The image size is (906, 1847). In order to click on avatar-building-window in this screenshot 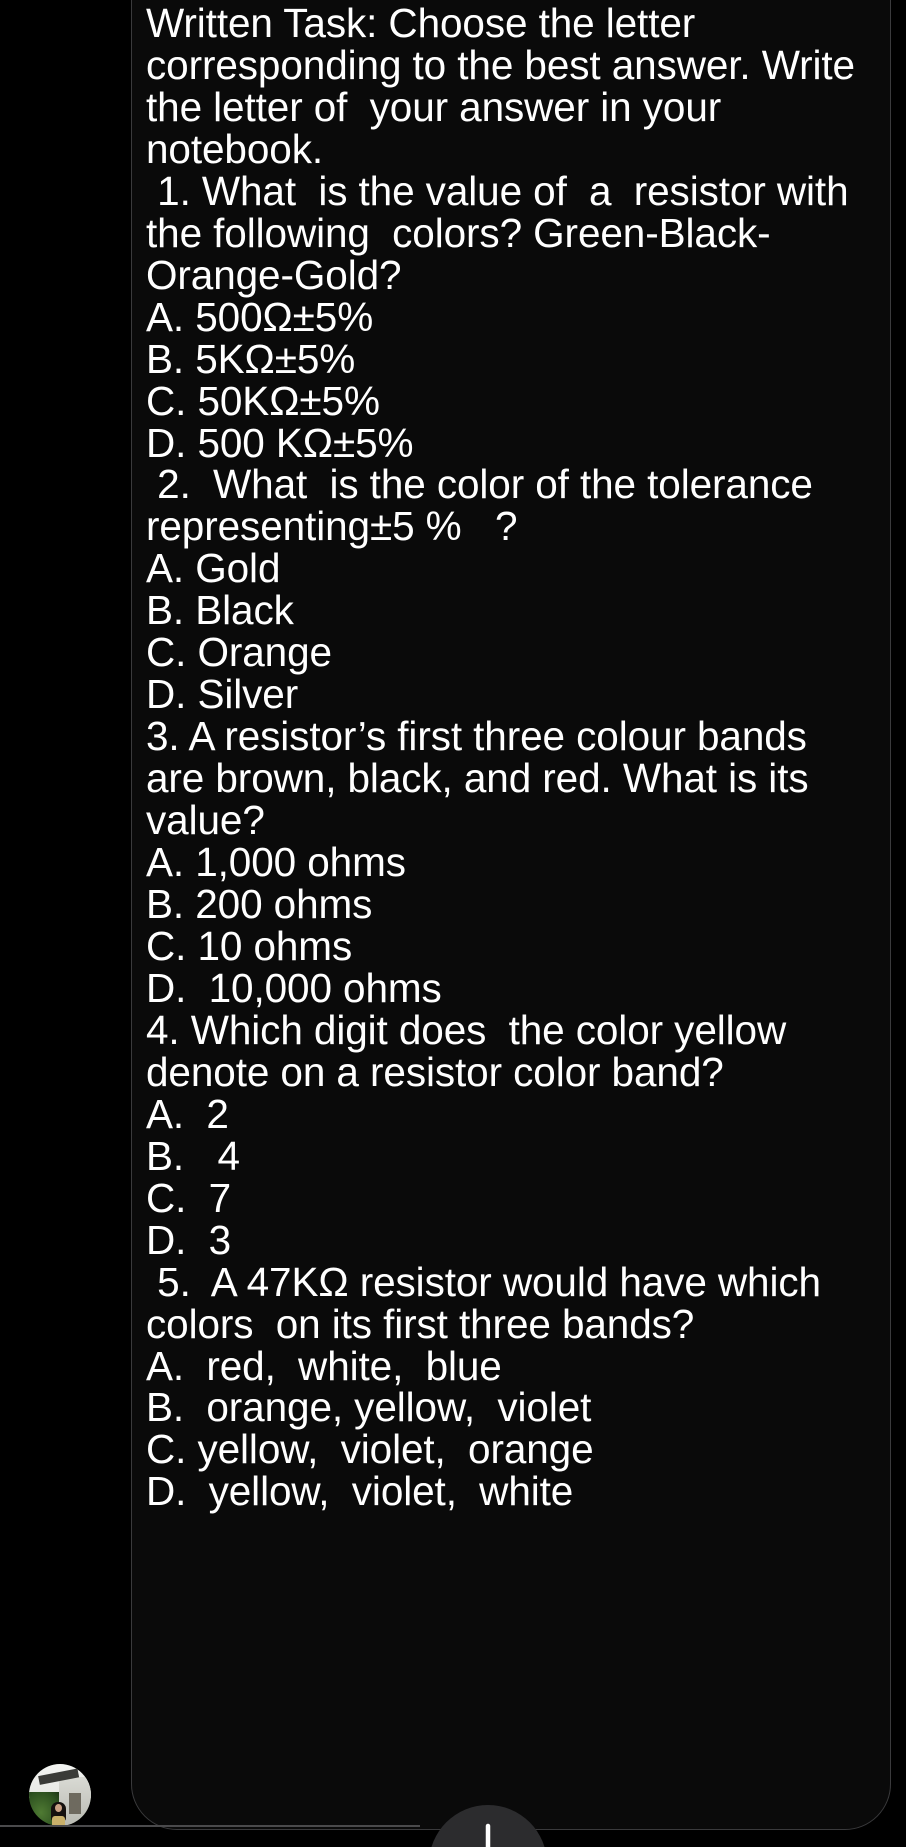, I will do `click(75, 1803)`.